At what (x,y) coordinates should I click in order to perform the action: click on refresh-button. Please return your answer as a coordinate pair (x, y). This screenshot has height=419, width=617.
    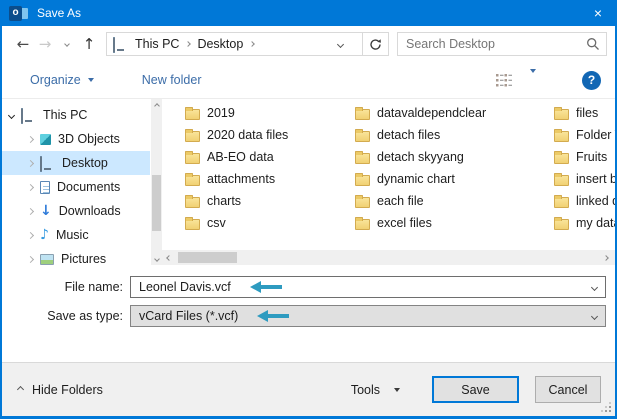
    Looking at the image, I should click on (375, 44).